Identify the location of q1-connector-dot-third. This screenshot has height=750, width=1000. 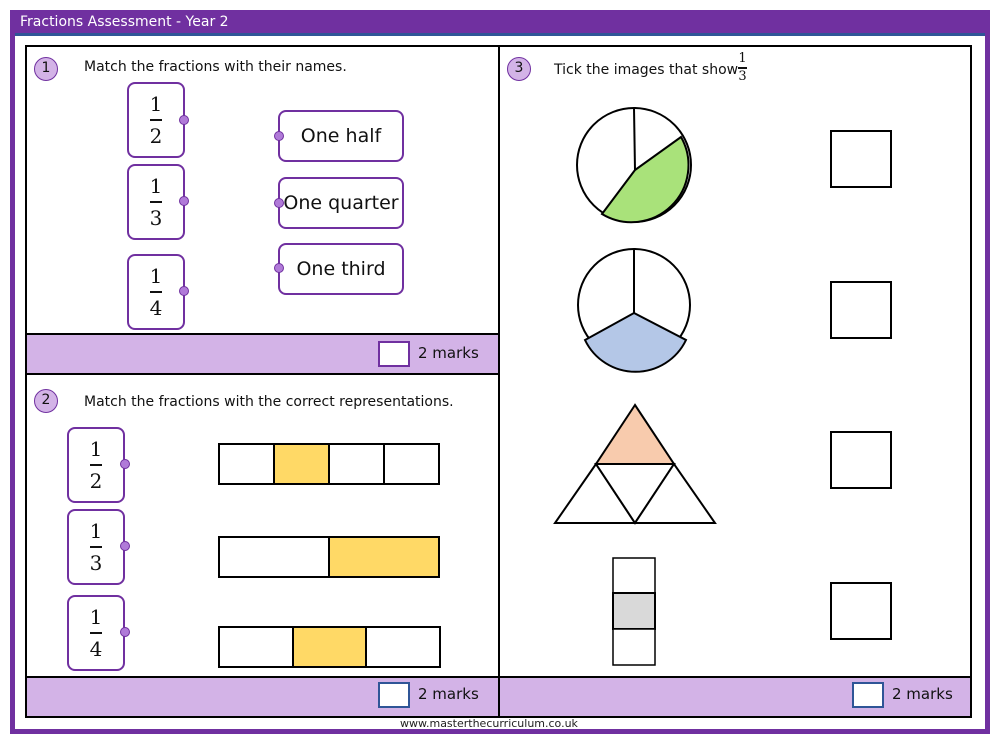
(184, 201).